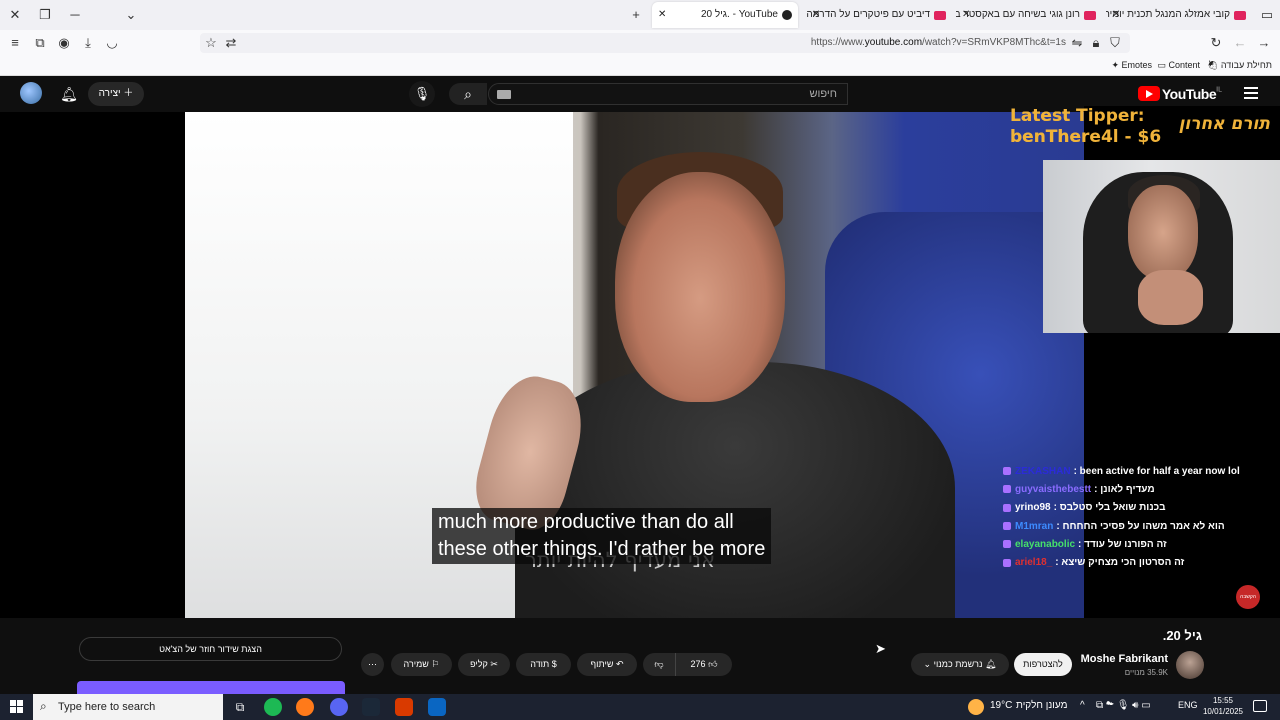  What do you see at coordinates (372, 664) in the screenshot?
I see `more-actions-button: ⋯` at bounding box center [372, 664].